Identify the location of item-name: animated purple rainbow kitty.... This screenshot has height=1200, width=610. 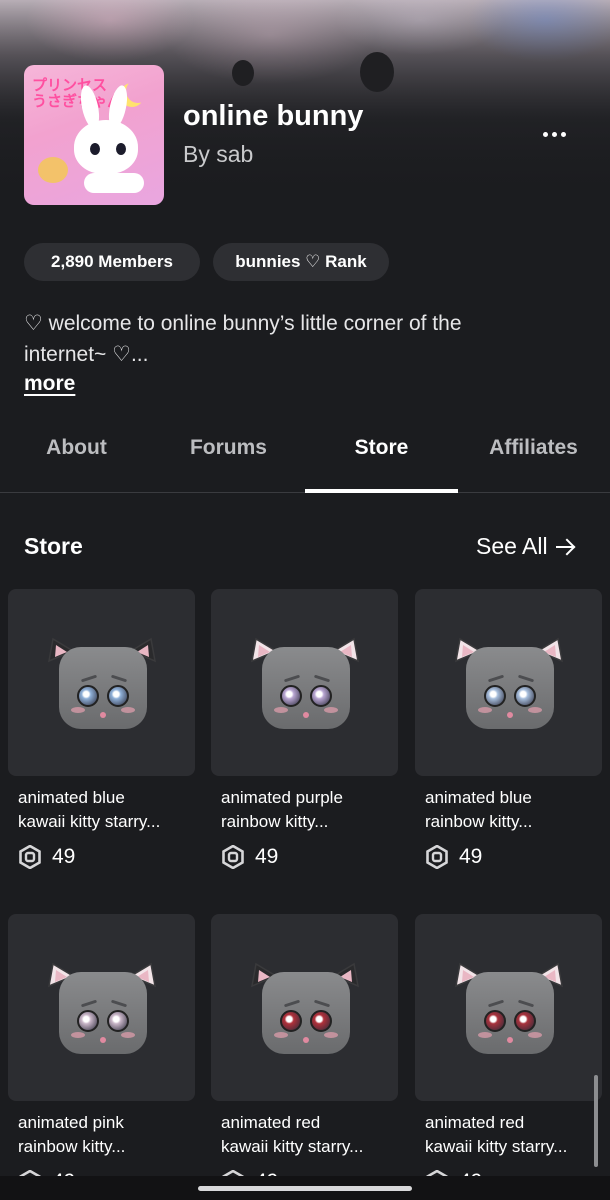
(308, 810).